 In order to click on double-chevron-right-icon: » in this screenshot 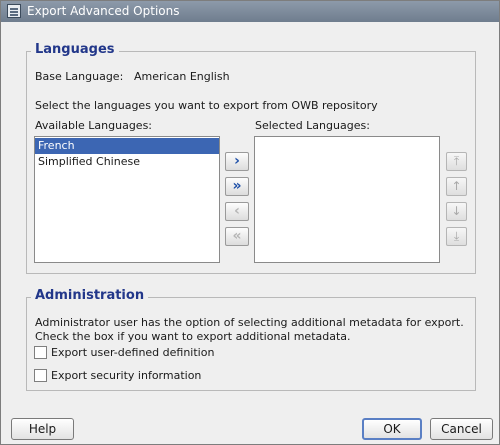, I will do `click(237, 186)`.